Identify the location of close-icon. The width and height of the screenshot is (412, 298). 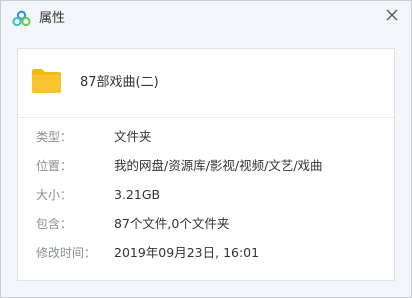
(392, 15).